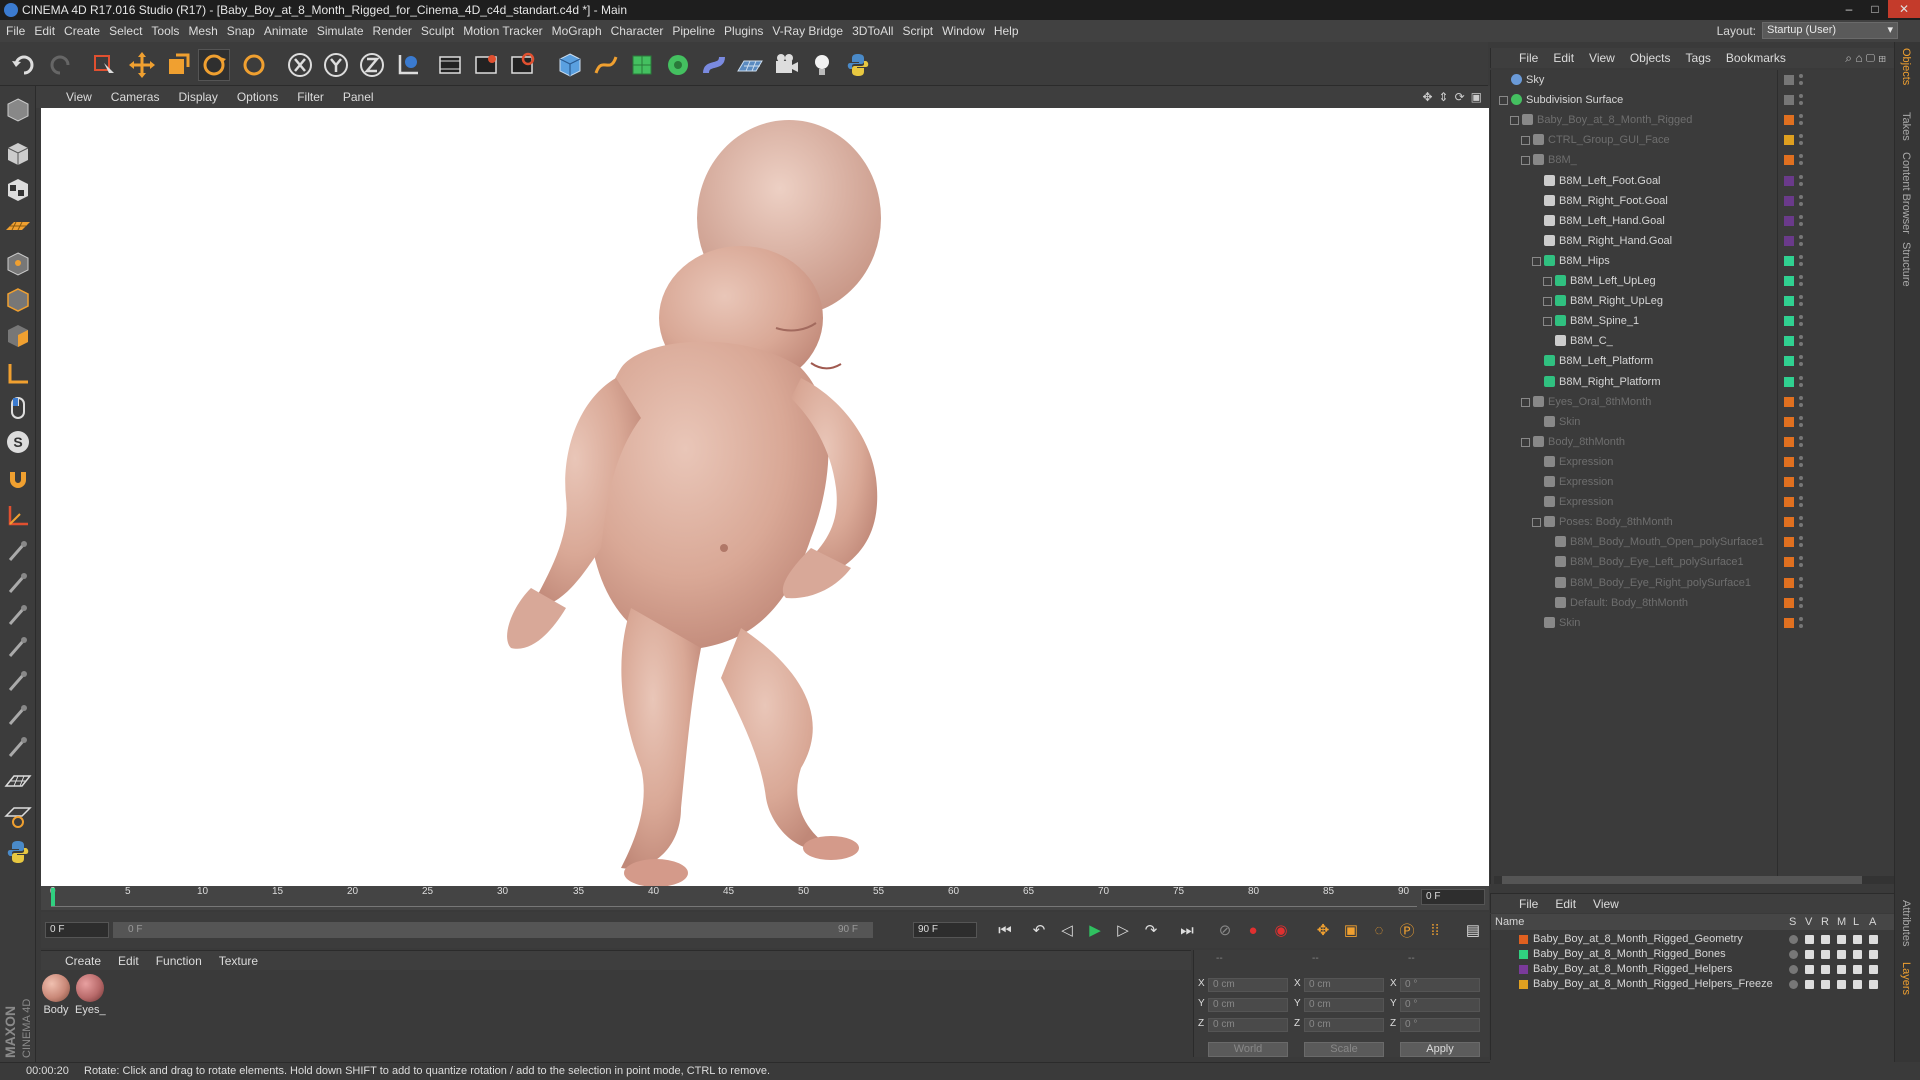 This screenshot has height=1080, width=1920. What do you see at coordinates (1692, 502) in the screenshot?
I see `object-row: Expression` at bounding box center [1692, 502].